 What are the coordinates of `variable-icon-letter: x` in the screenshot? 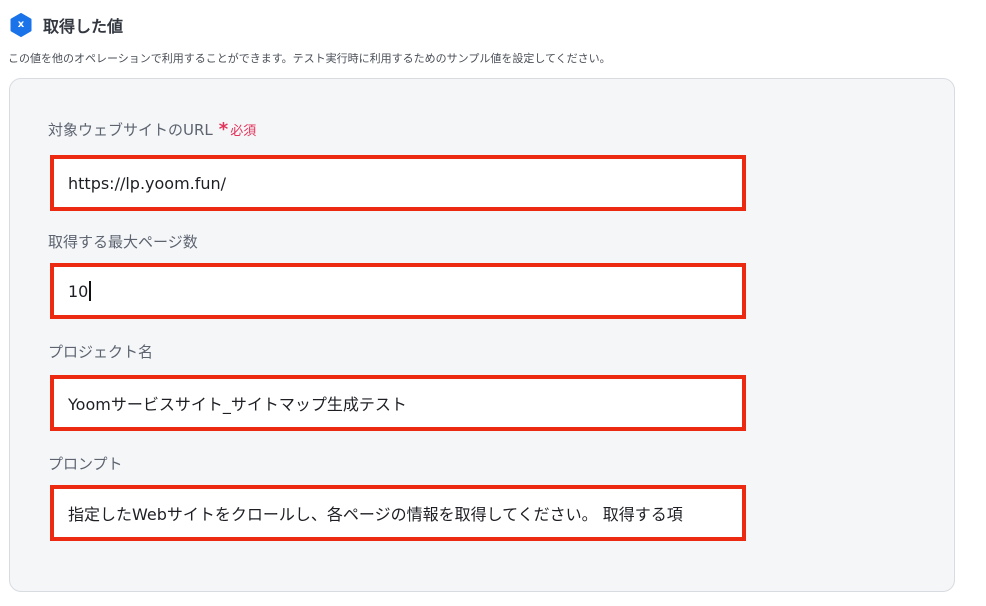 It's located at (21, 24).